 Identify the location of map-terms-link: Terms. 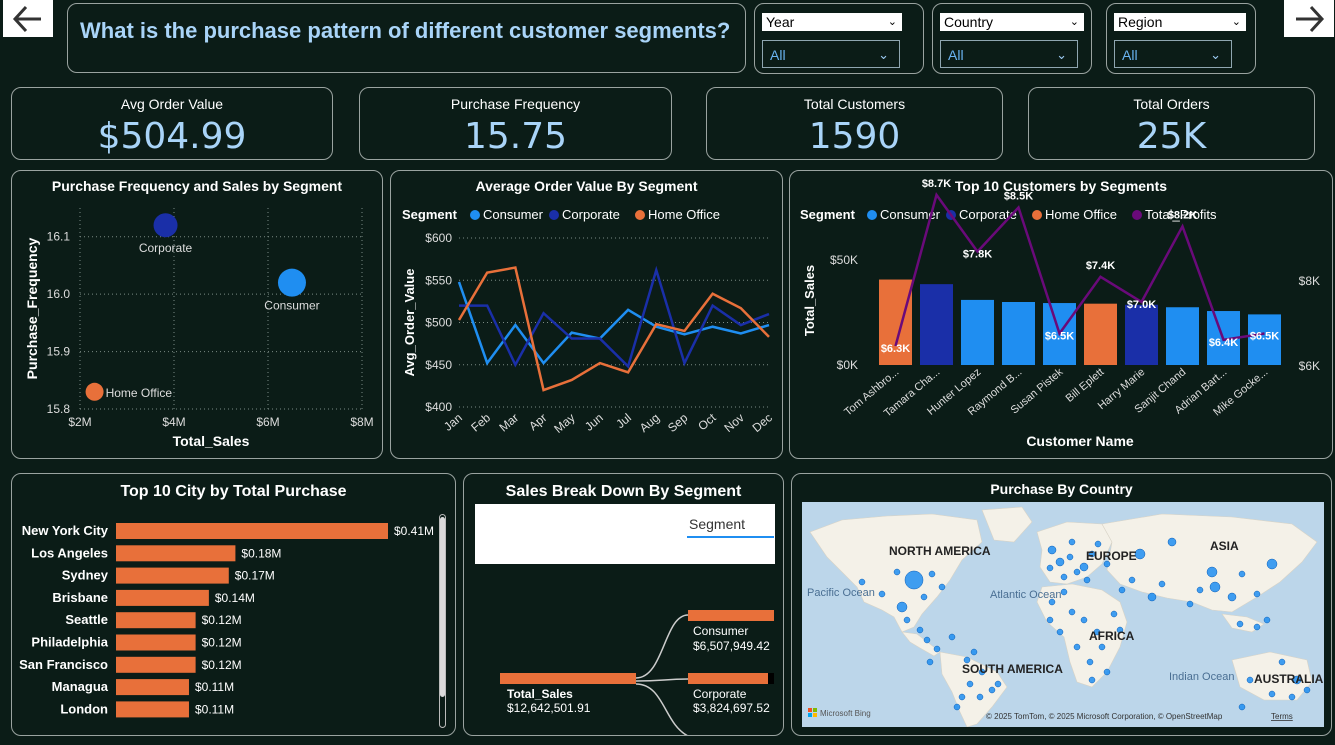
(1282, 716).